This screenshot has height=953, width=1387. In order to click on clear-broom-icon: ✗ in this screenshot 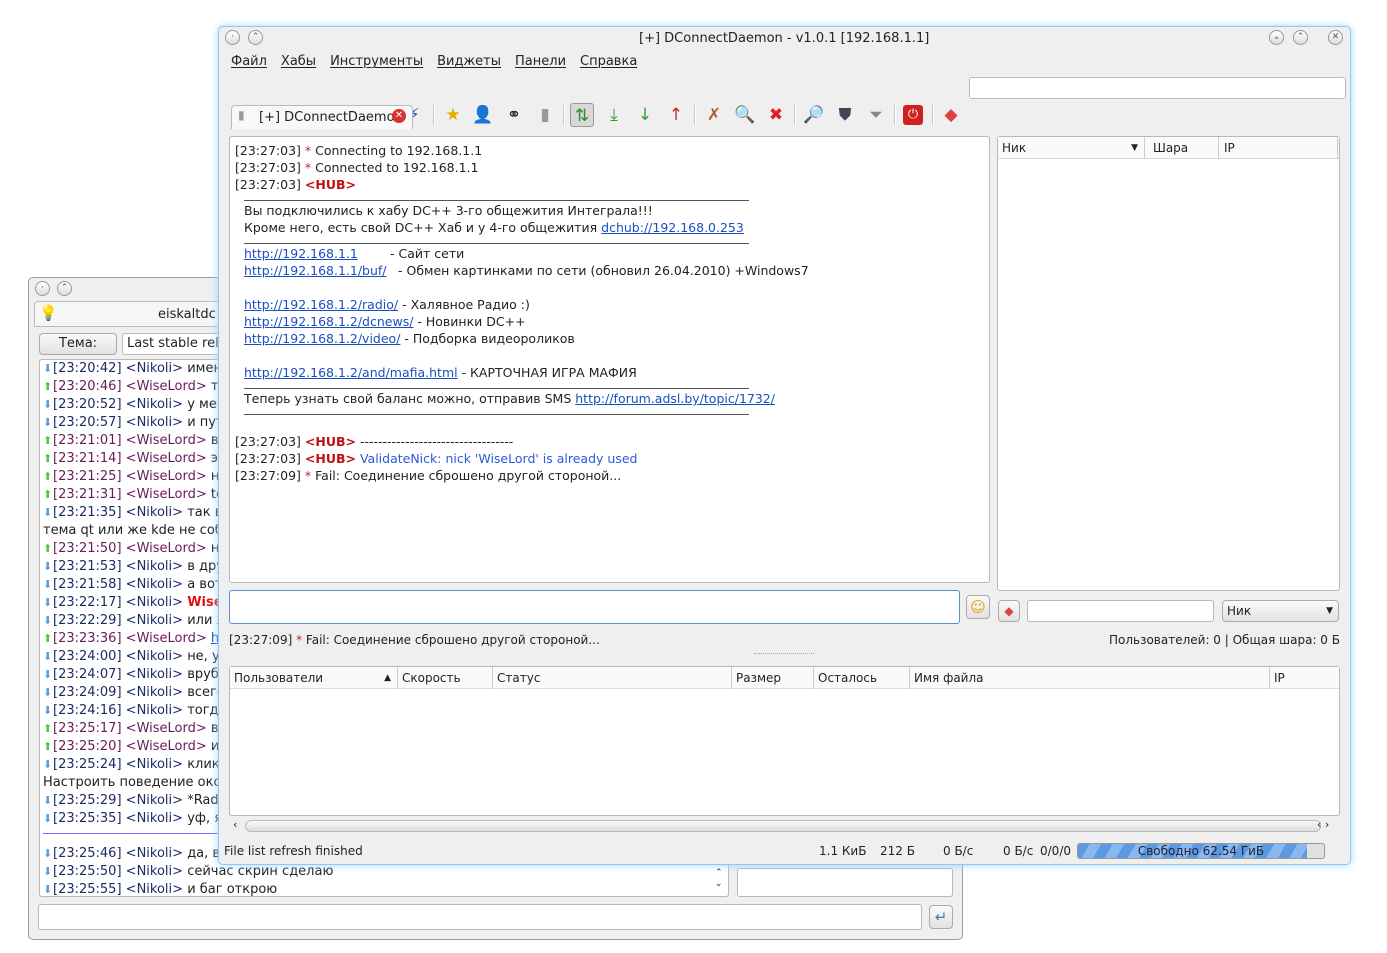, I will do `click(714, 115)`.